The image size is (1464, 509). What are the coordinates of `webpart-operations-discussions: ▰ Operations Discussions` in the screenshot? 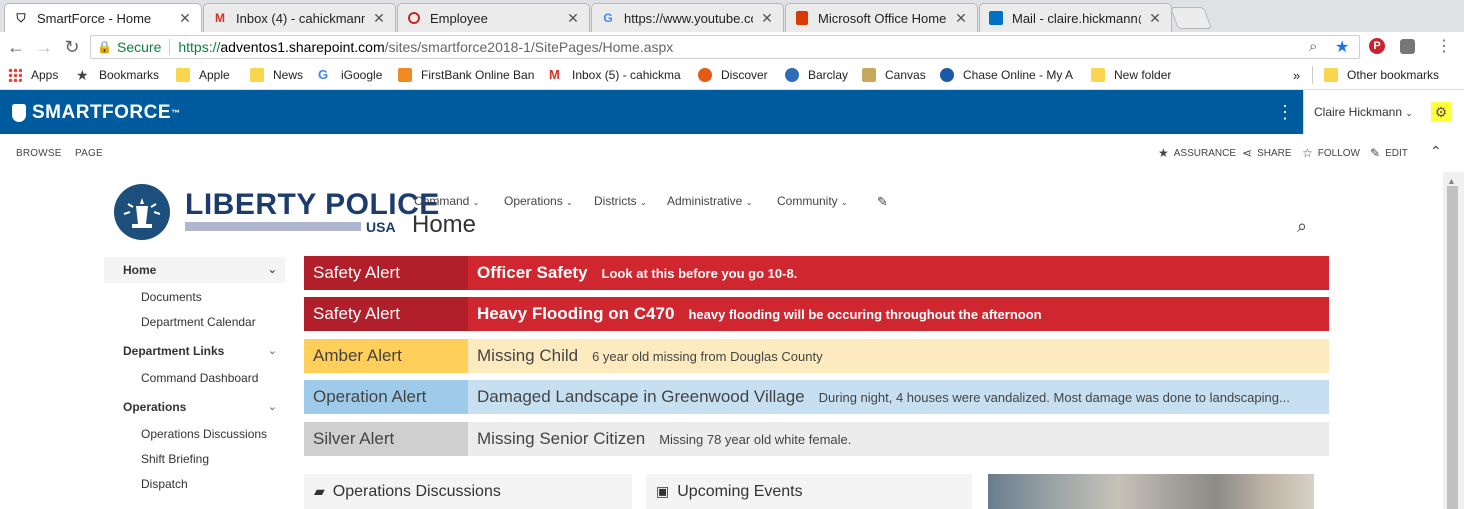 It's located at (468, 491).